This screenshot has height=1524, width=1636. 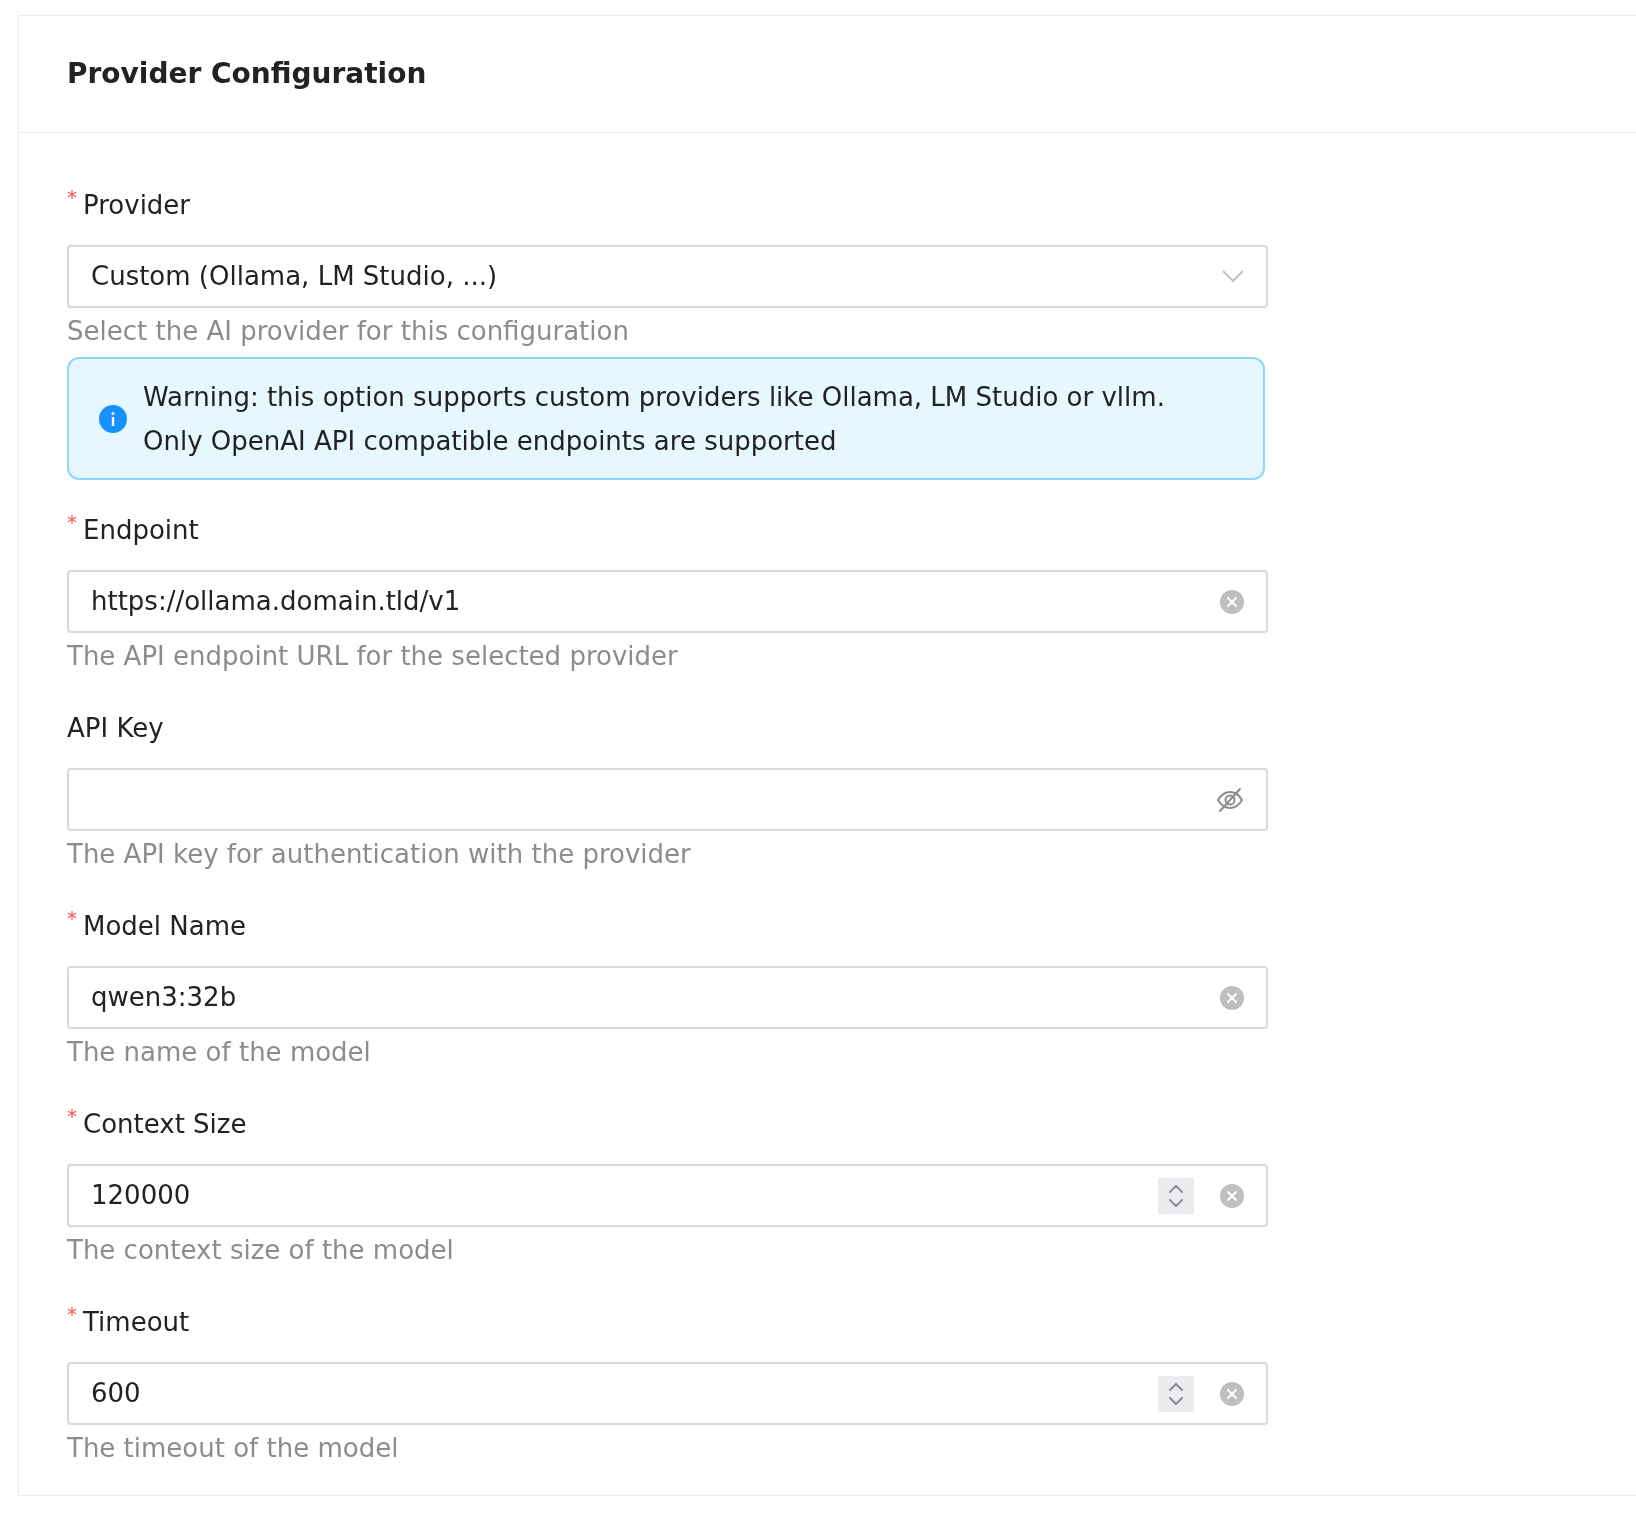 I want to click on help-text: Select the AI provider for this configuration, so click(x=348, y=331).